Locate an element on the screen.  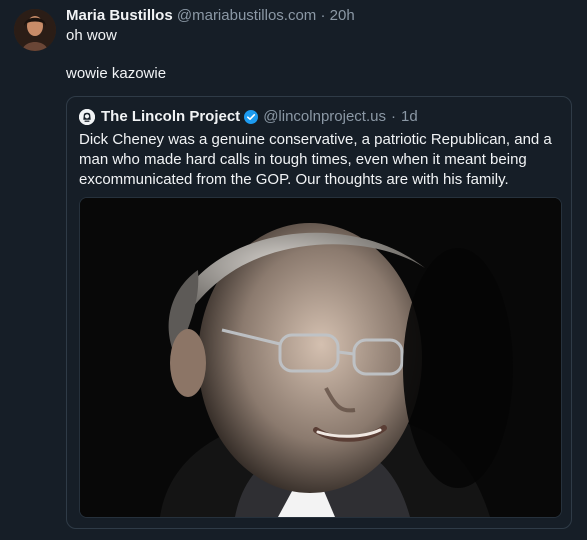
lincoln-logo-icon is located at coordinates (87, 117).